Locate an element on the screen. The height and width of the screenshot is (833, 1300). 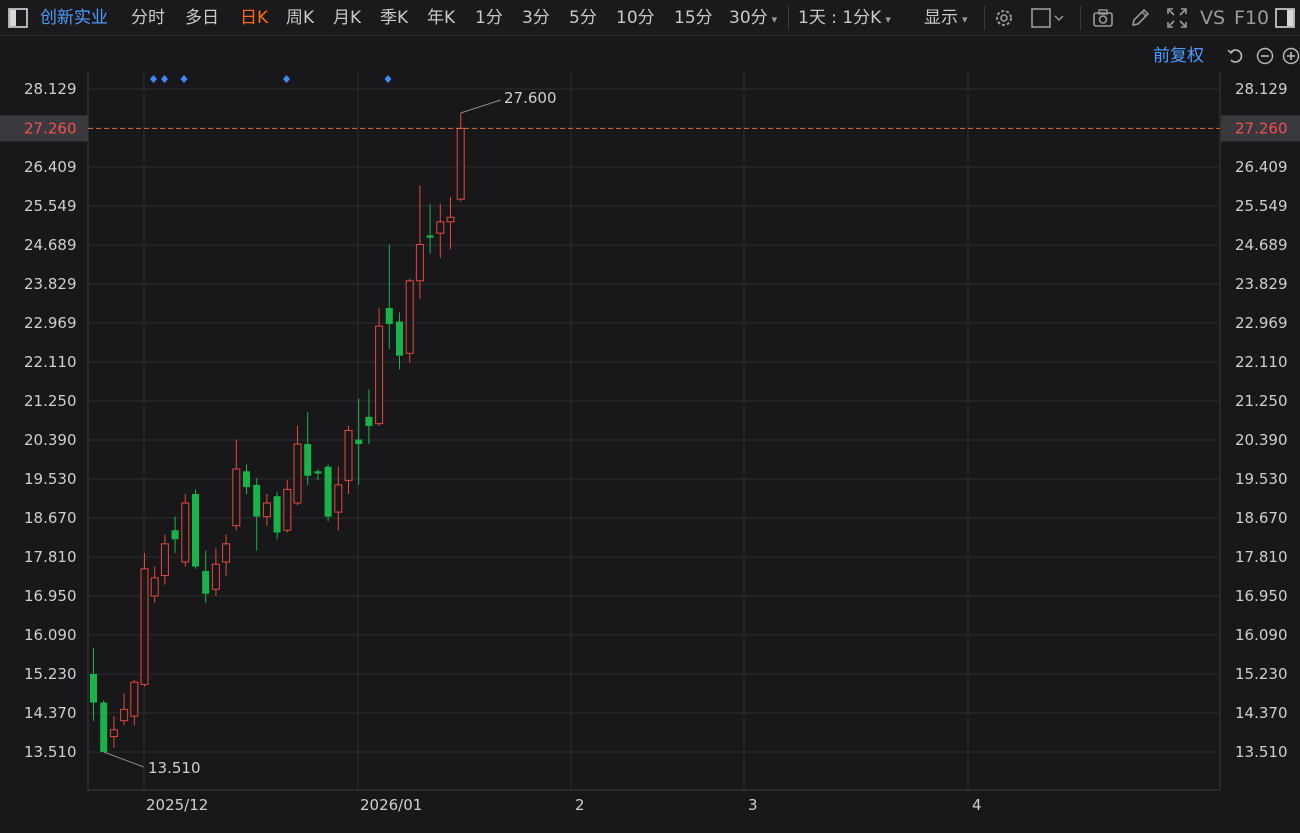
low-annotation-leader is located at coordinates (123, 759).